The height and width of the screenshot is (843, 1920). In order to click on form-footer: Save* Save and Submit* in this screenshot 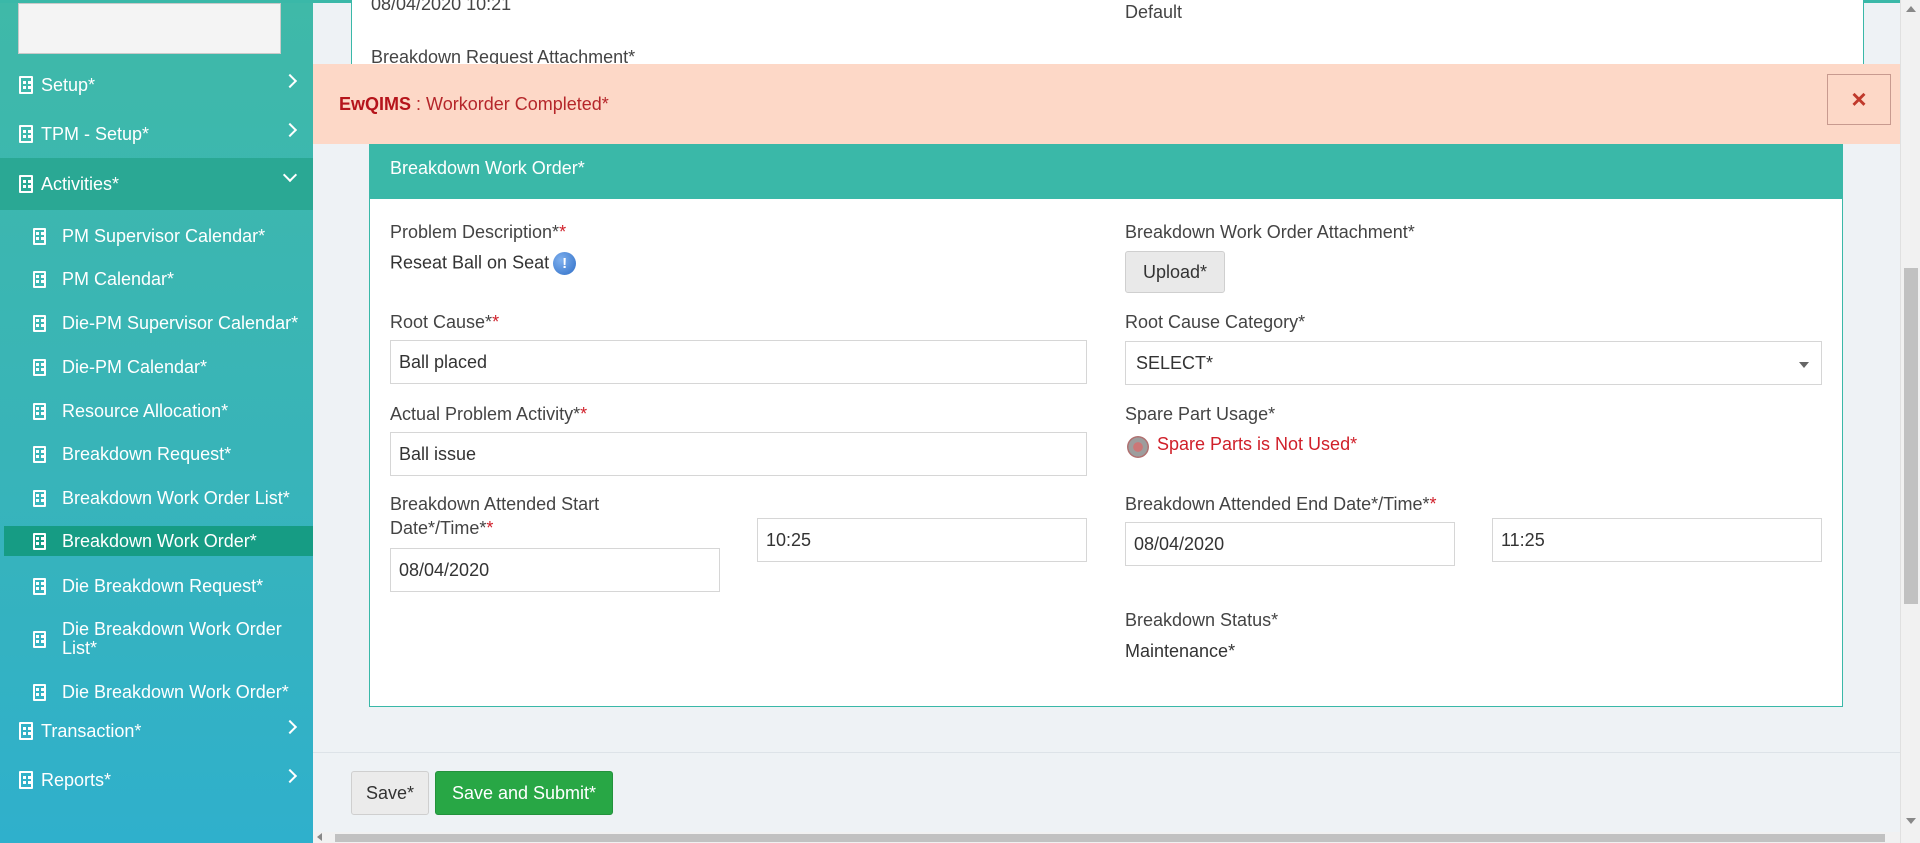, I will do `click(1106, 797)`.